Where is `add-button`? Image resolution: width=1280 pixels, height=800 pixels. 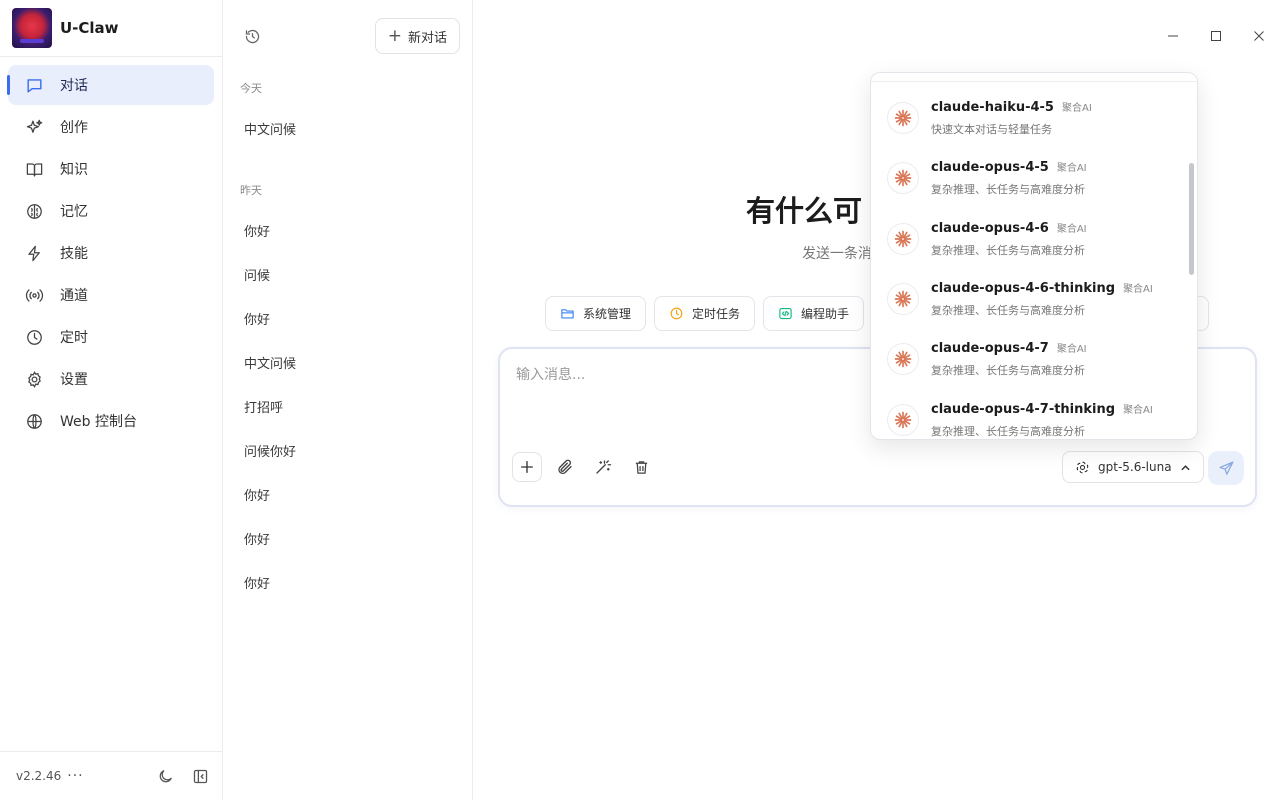
add-button is located at coordinates (527, 467).